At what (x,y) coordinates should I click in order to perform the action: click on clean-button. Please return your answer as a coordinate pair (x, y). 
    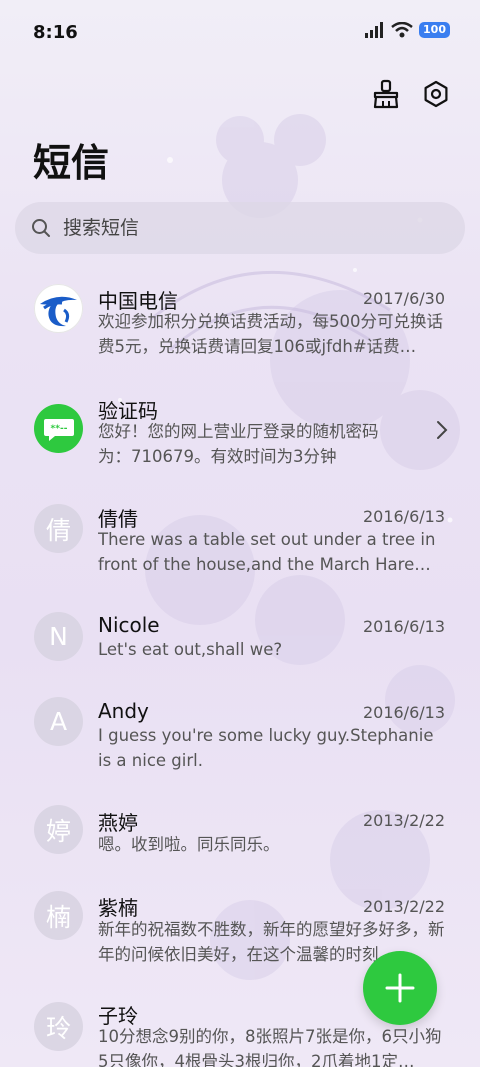
    Looking at the image, I should click on (386, 94).